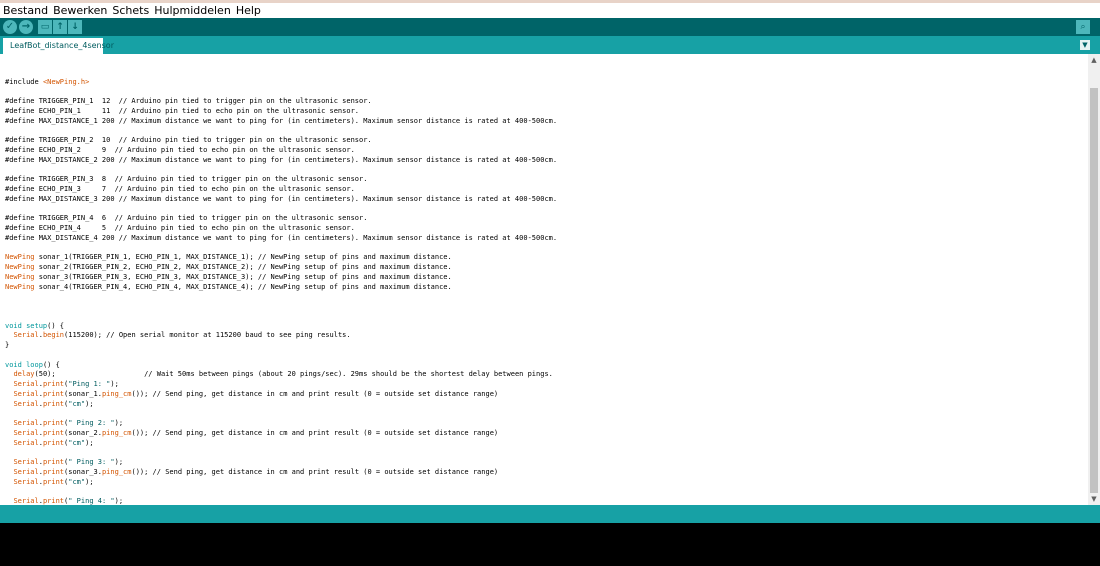 This screenshot has height=566, width=1100. I want to click on code-line: void loop() {, so click(281, 366).